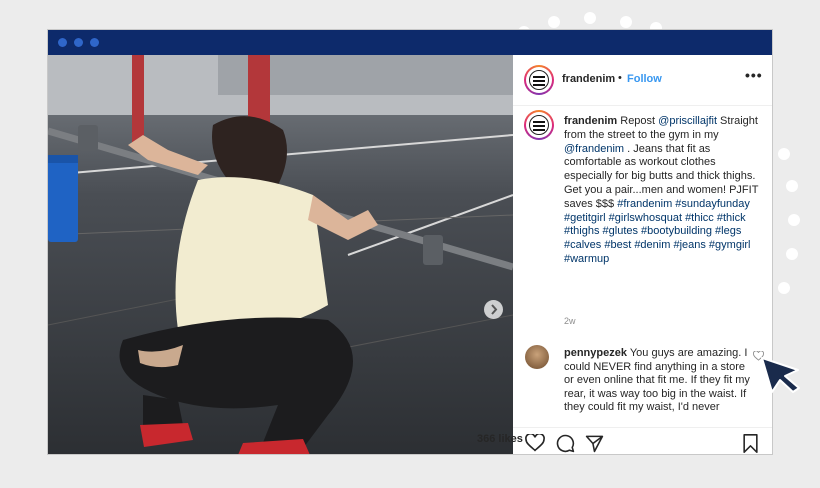 Image resolution: width=820 pixels, height=488 pixels. I want to click on post-actions-bar, so click(642, 440).